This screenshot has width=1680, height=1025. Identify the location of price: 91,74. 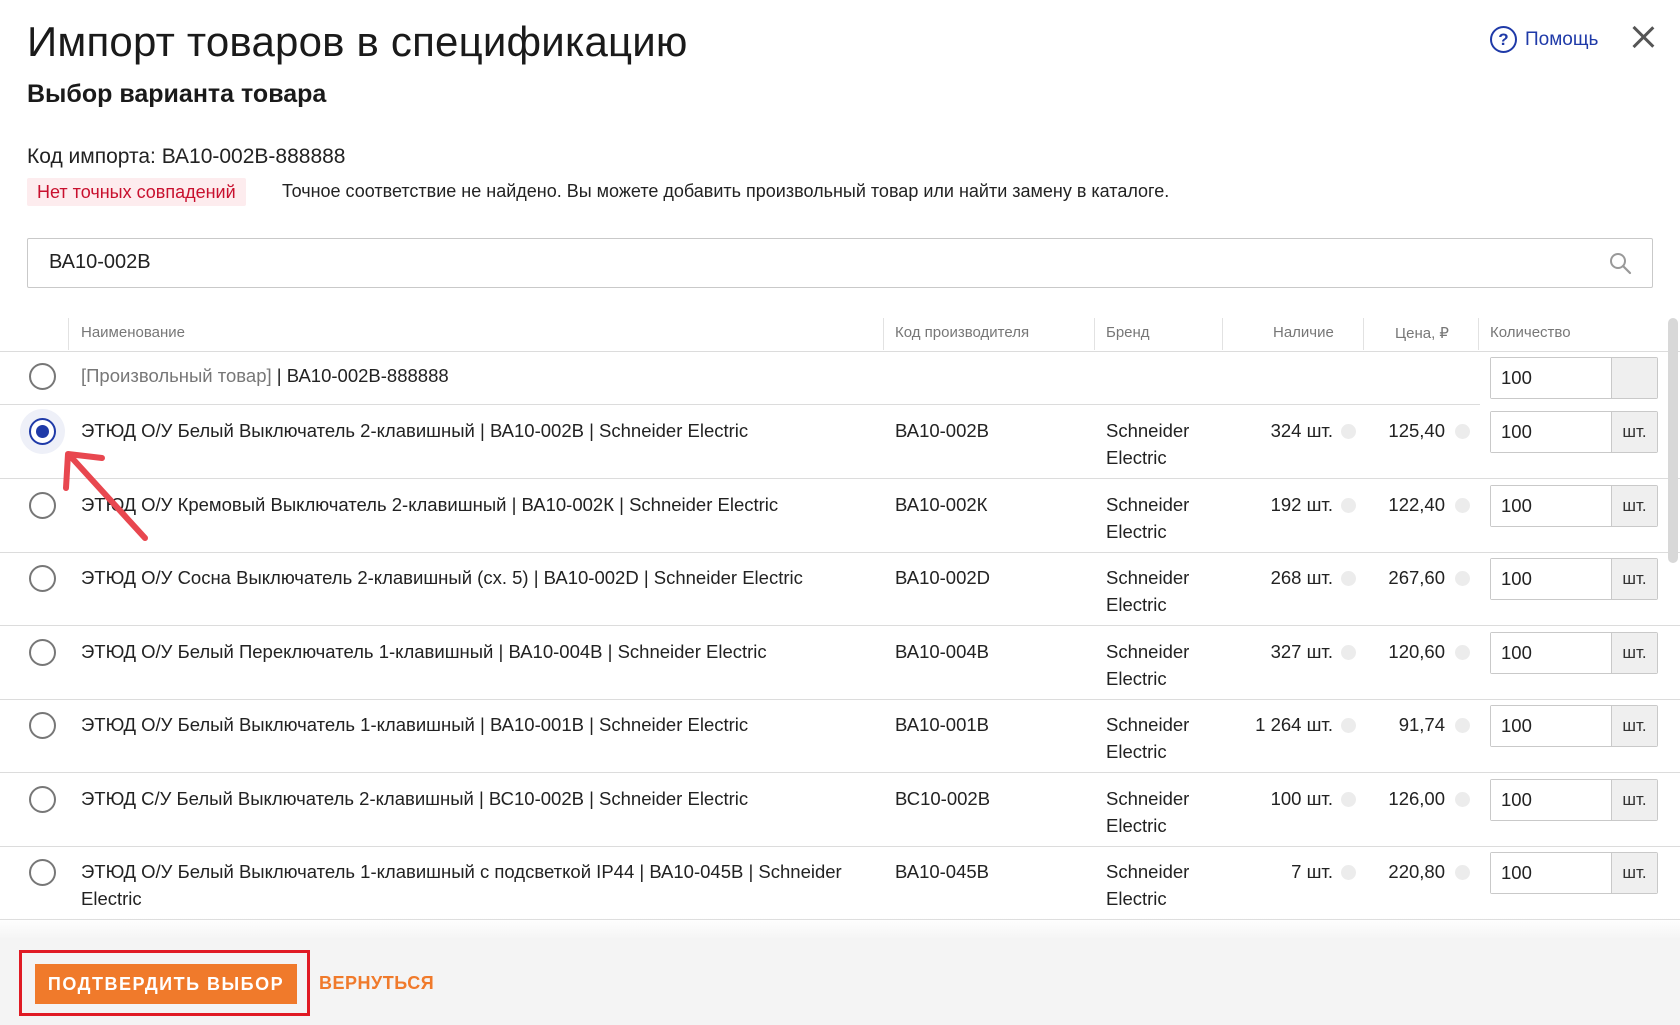
(1421, 724).